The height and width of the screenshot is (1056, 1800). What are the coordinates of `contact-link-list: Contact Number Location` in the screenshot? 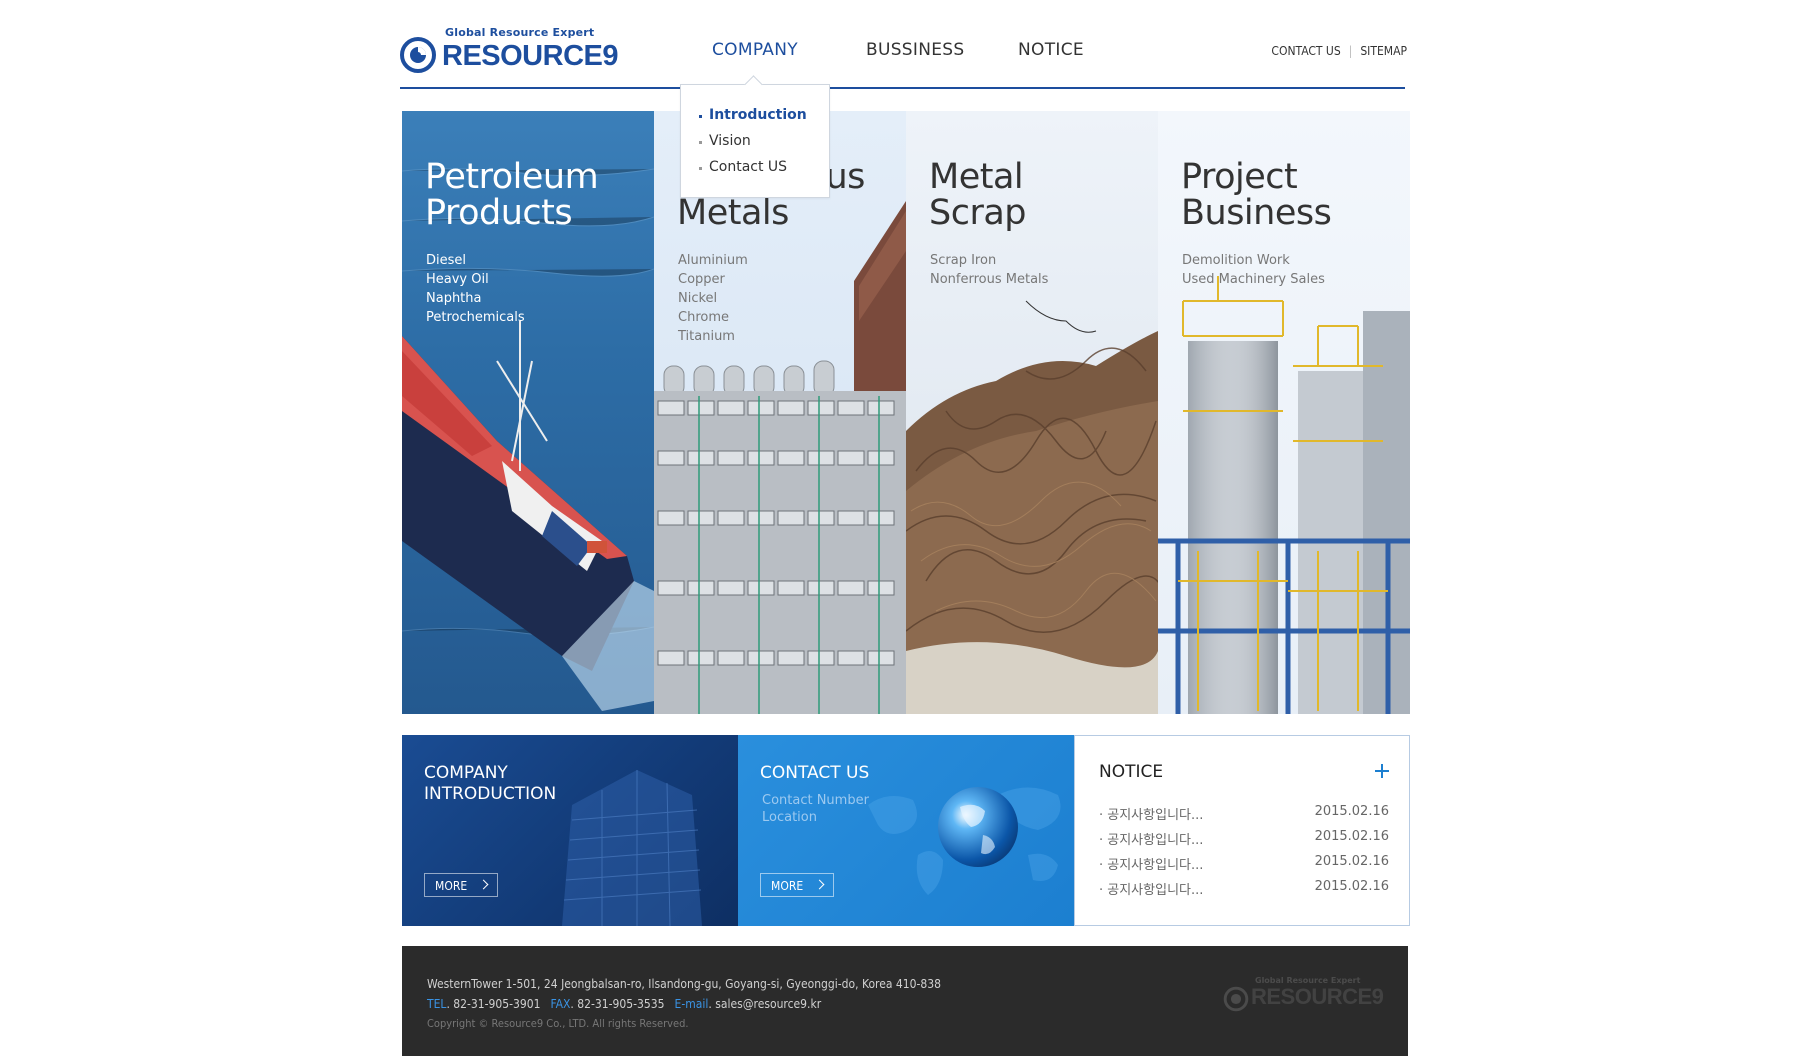 It's located at (815, 809).